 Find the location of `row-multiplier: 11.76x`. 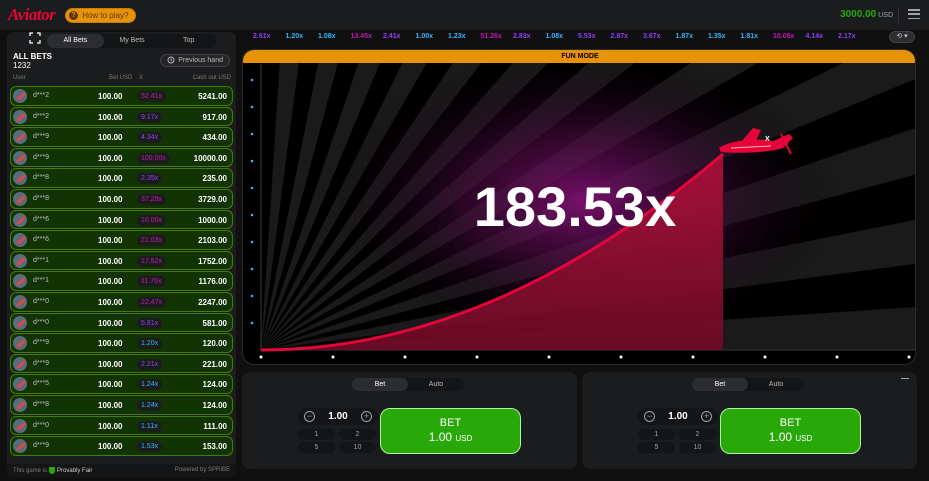

row-multiplier: 11.76x is located at coordinates (151, 282).